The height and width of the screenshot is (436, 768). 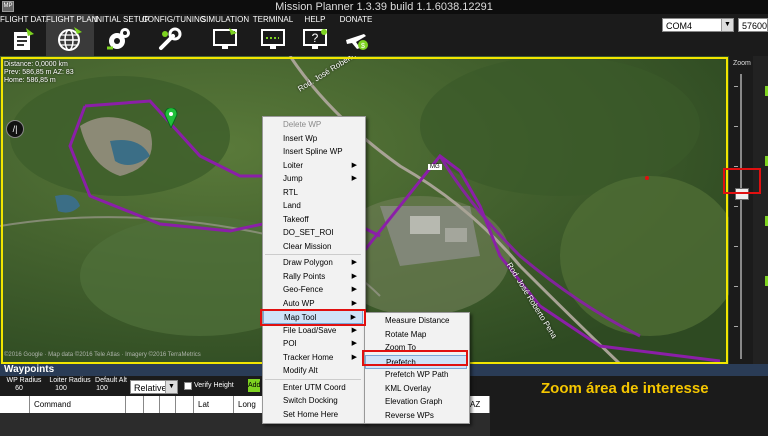 What do you see at coordinates (24, 380) in the screenshot?
I see `wp-radius-label: WP Radius` at bounding box center [24, 380].